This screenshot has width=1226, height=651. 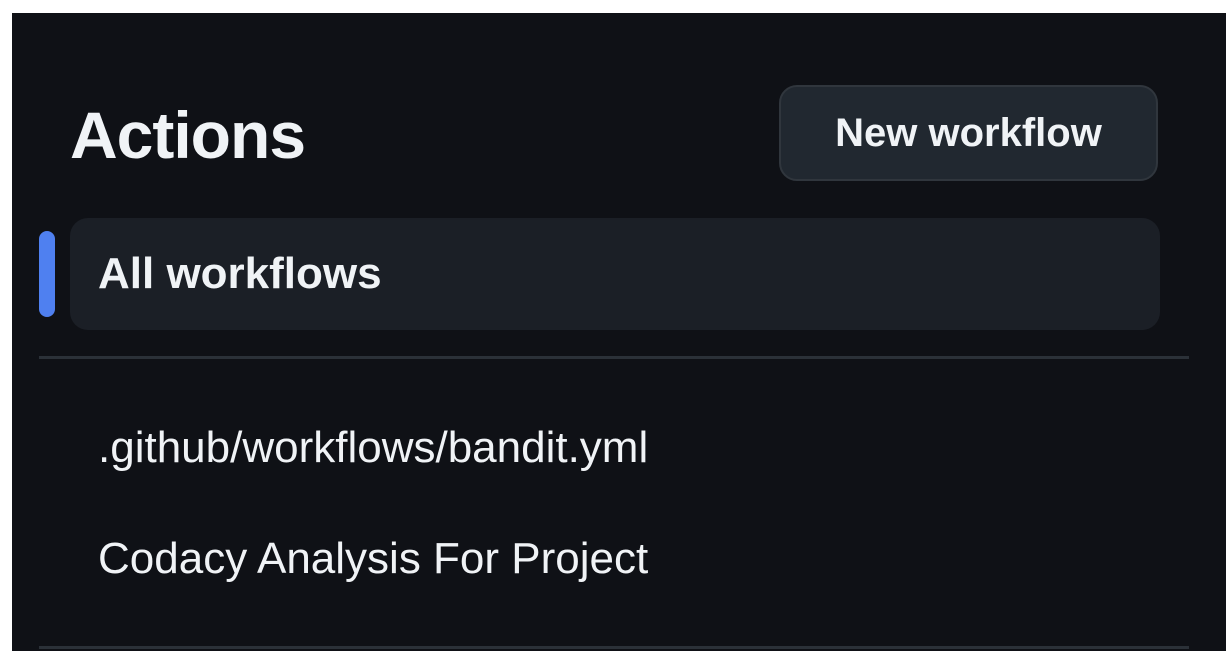 What do you see at coordinates (240, 273) in the screenshot?
I see `nav-item-label: All workflows` at bounding box center [240, 273].